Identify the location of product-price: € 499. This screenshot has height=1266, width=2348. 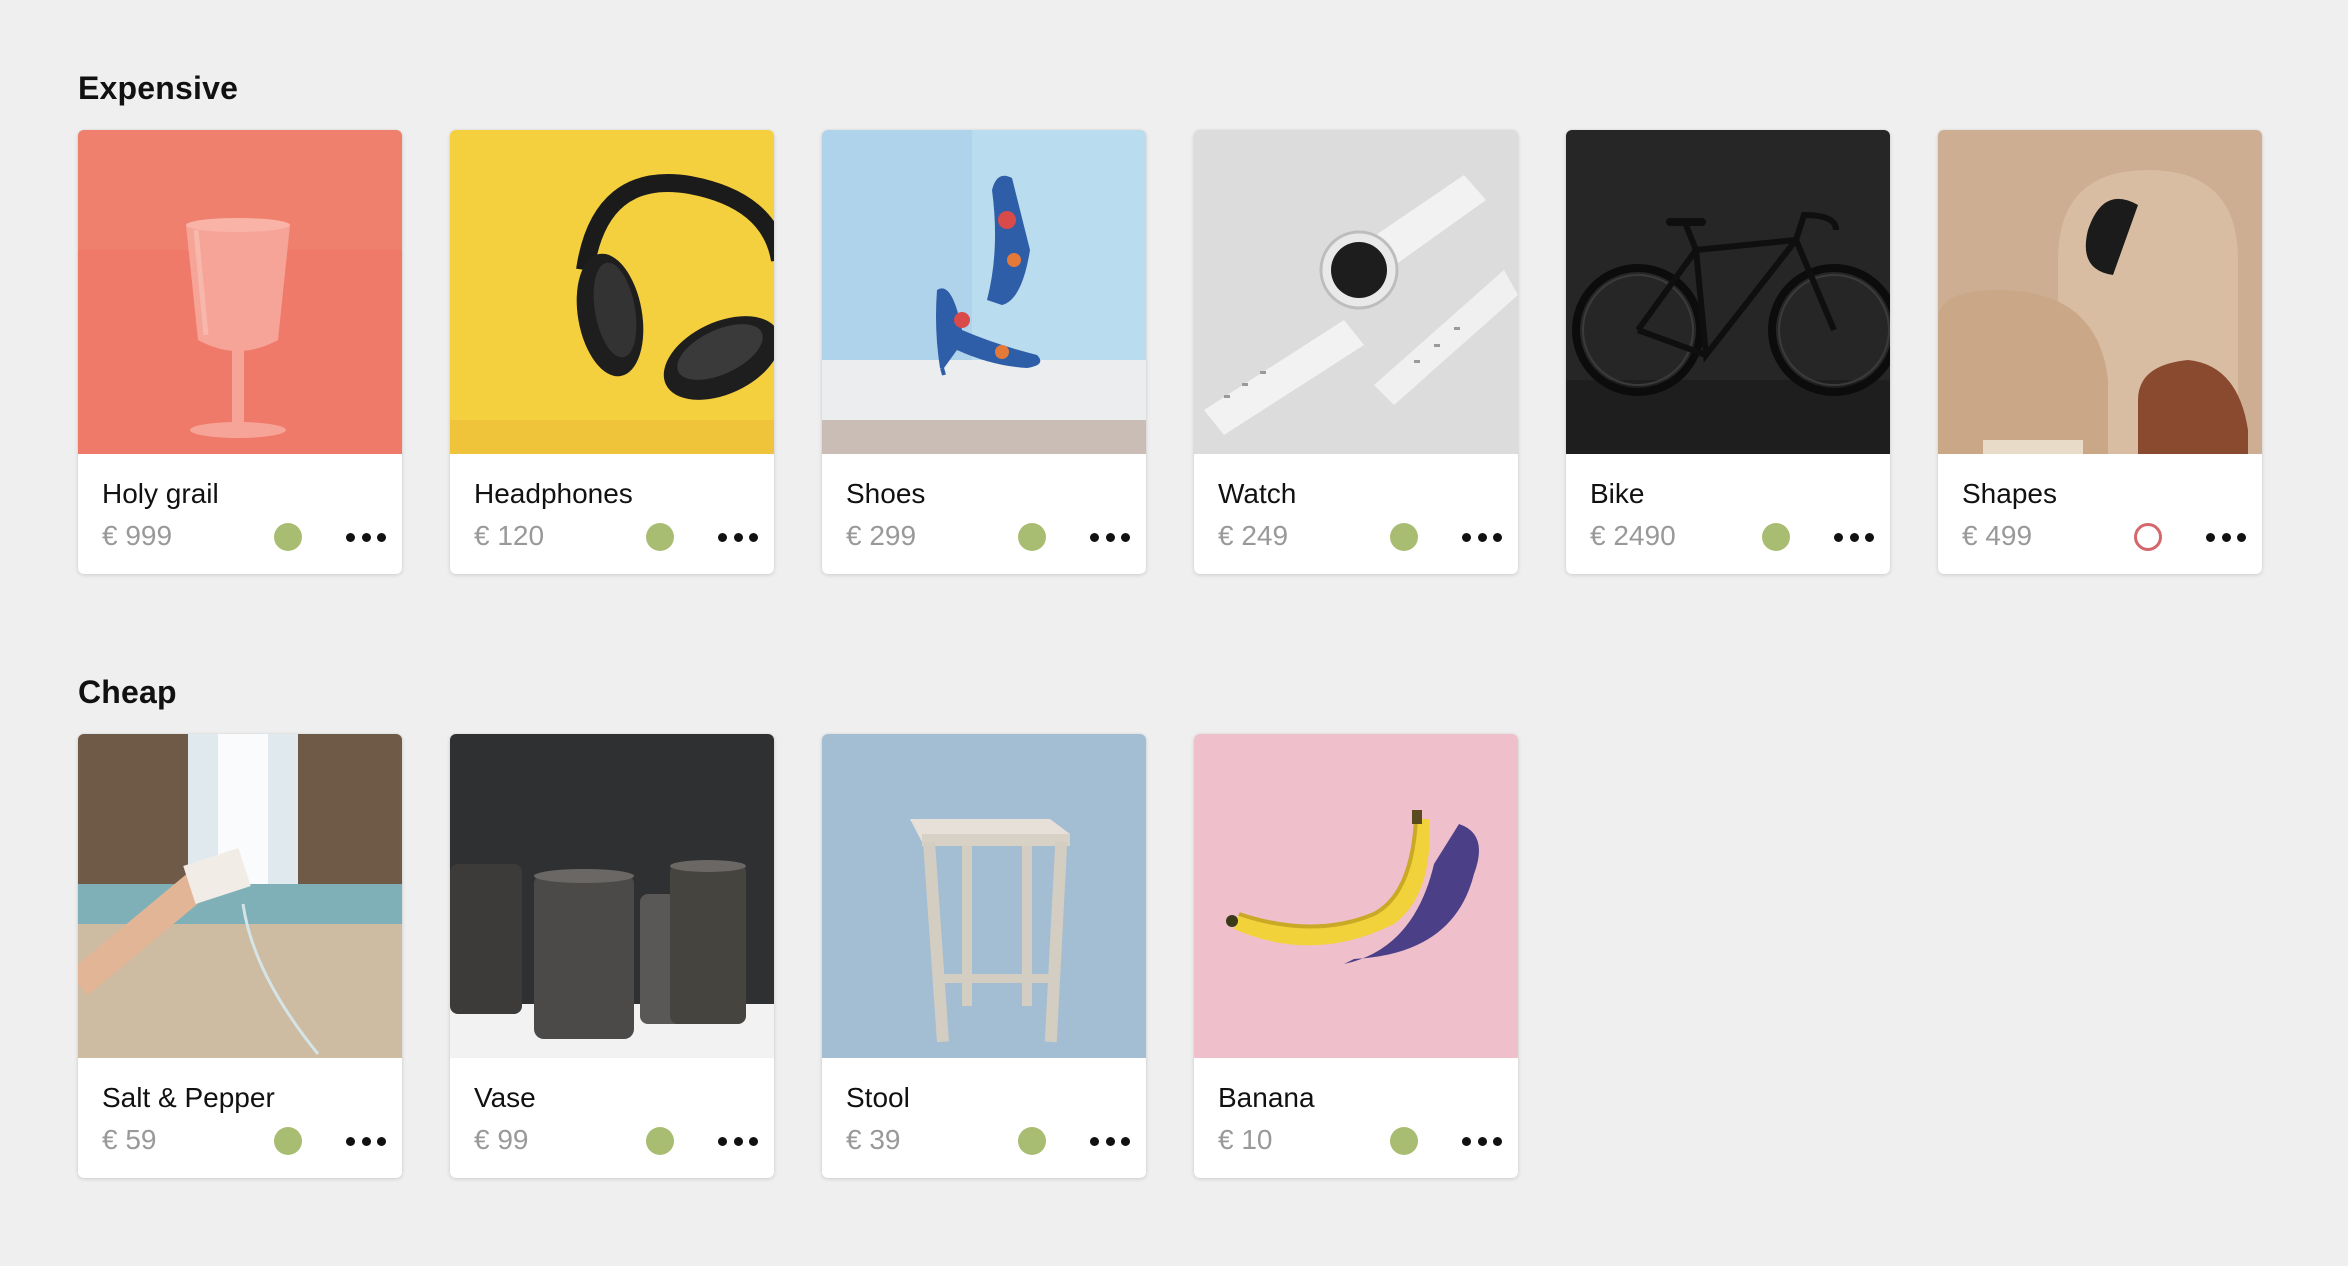
(1997, 535).